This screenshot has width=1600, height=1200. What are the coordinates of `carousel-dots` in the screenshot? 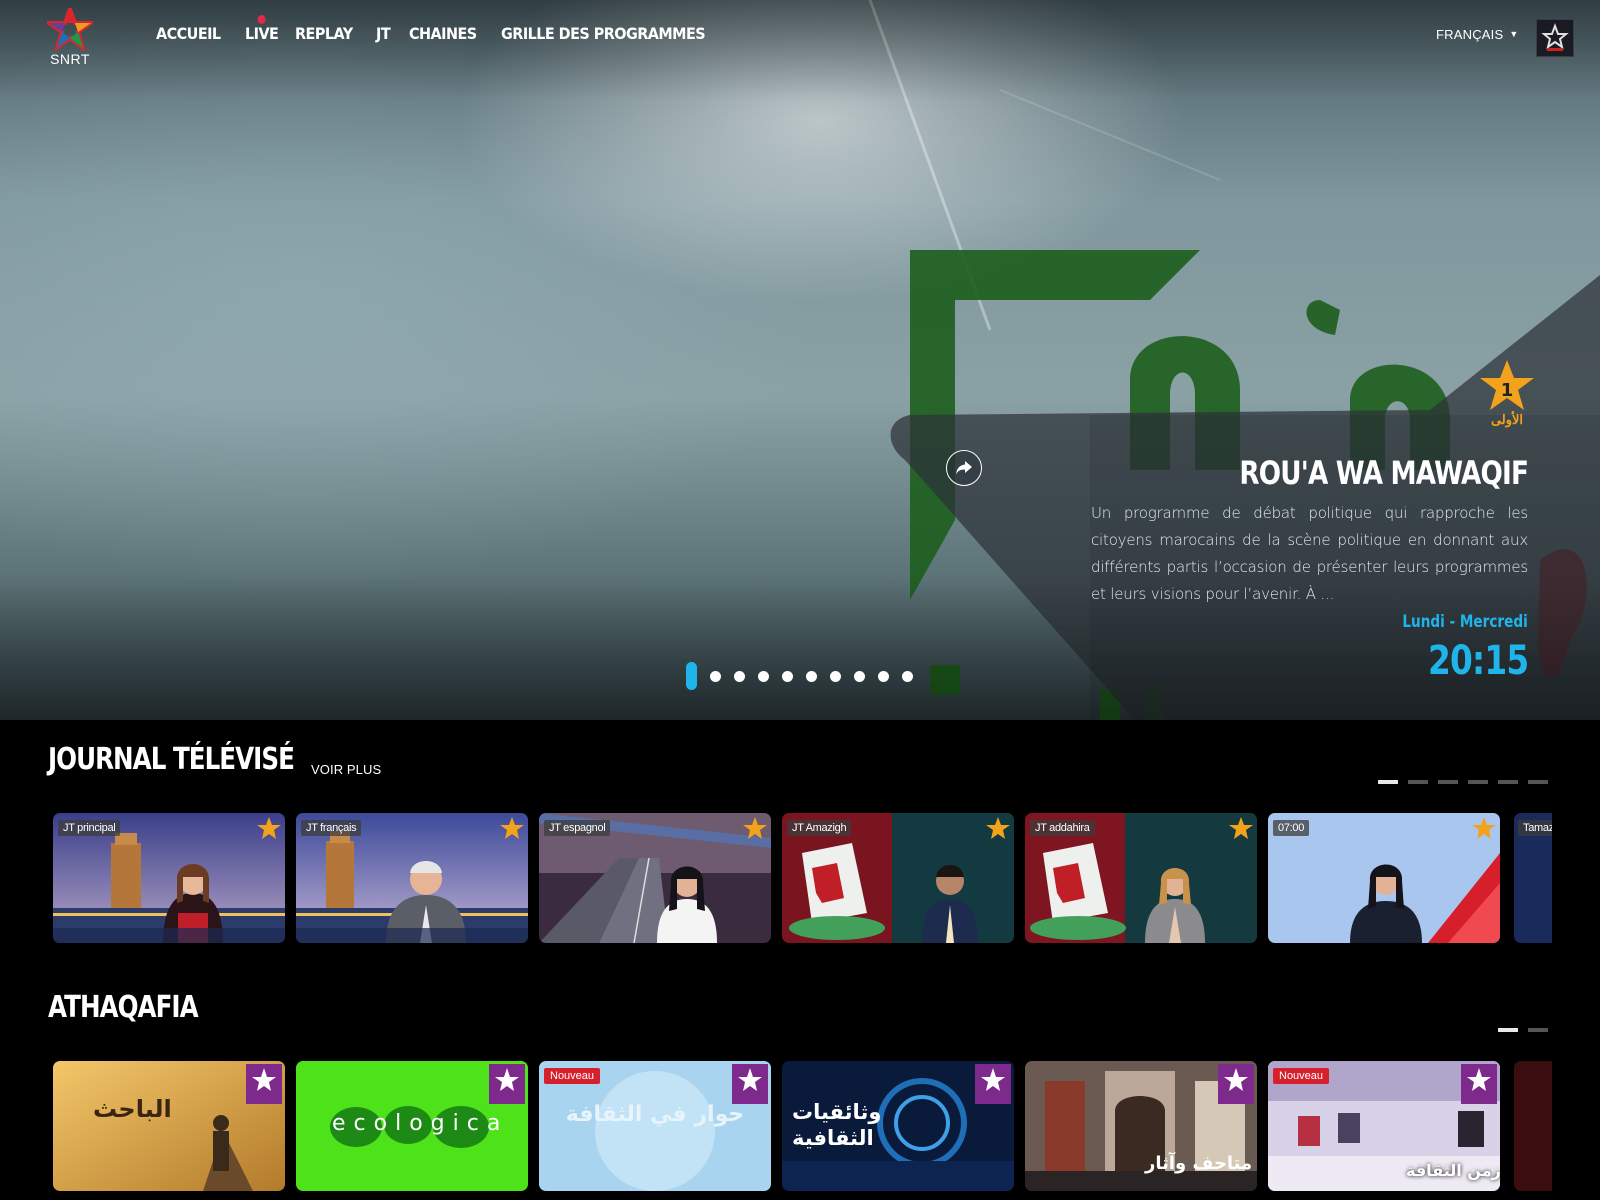 It's located at (806, 676).